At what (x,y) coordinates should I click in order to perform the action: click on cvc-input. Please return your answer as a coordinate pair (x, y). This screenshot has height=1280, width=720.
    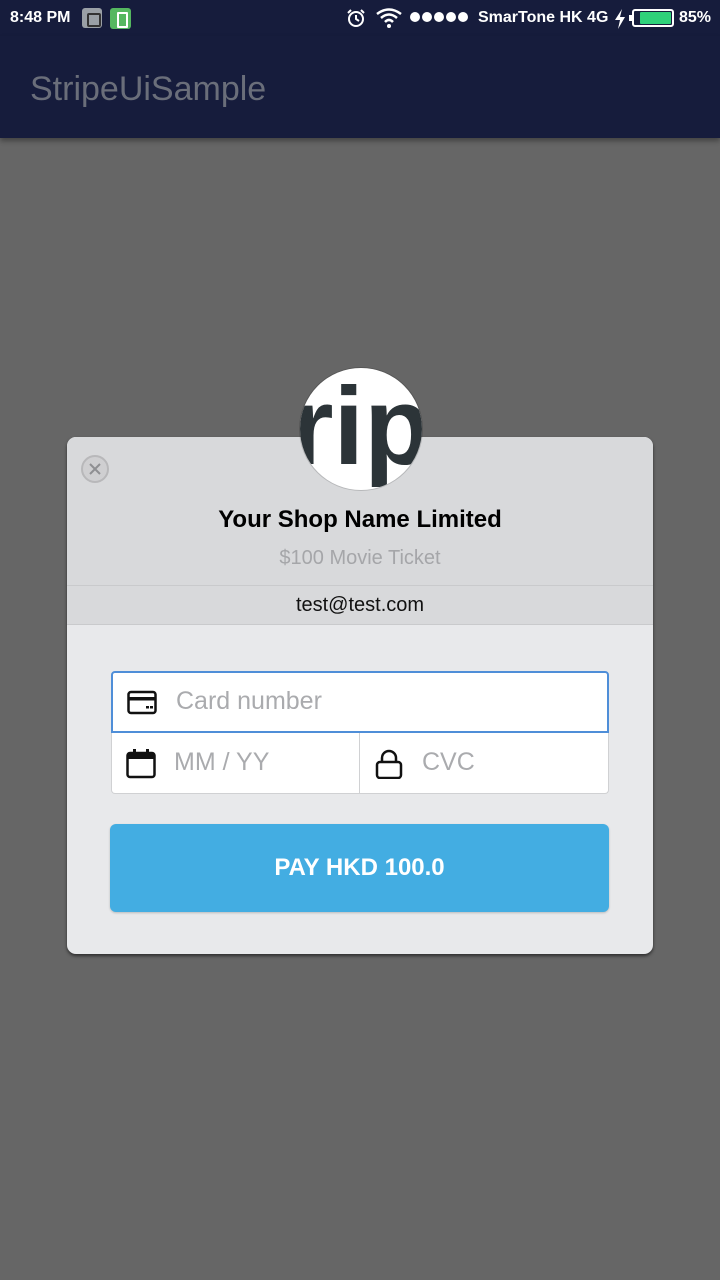
    Looking at the image, I should click on (512, 762).